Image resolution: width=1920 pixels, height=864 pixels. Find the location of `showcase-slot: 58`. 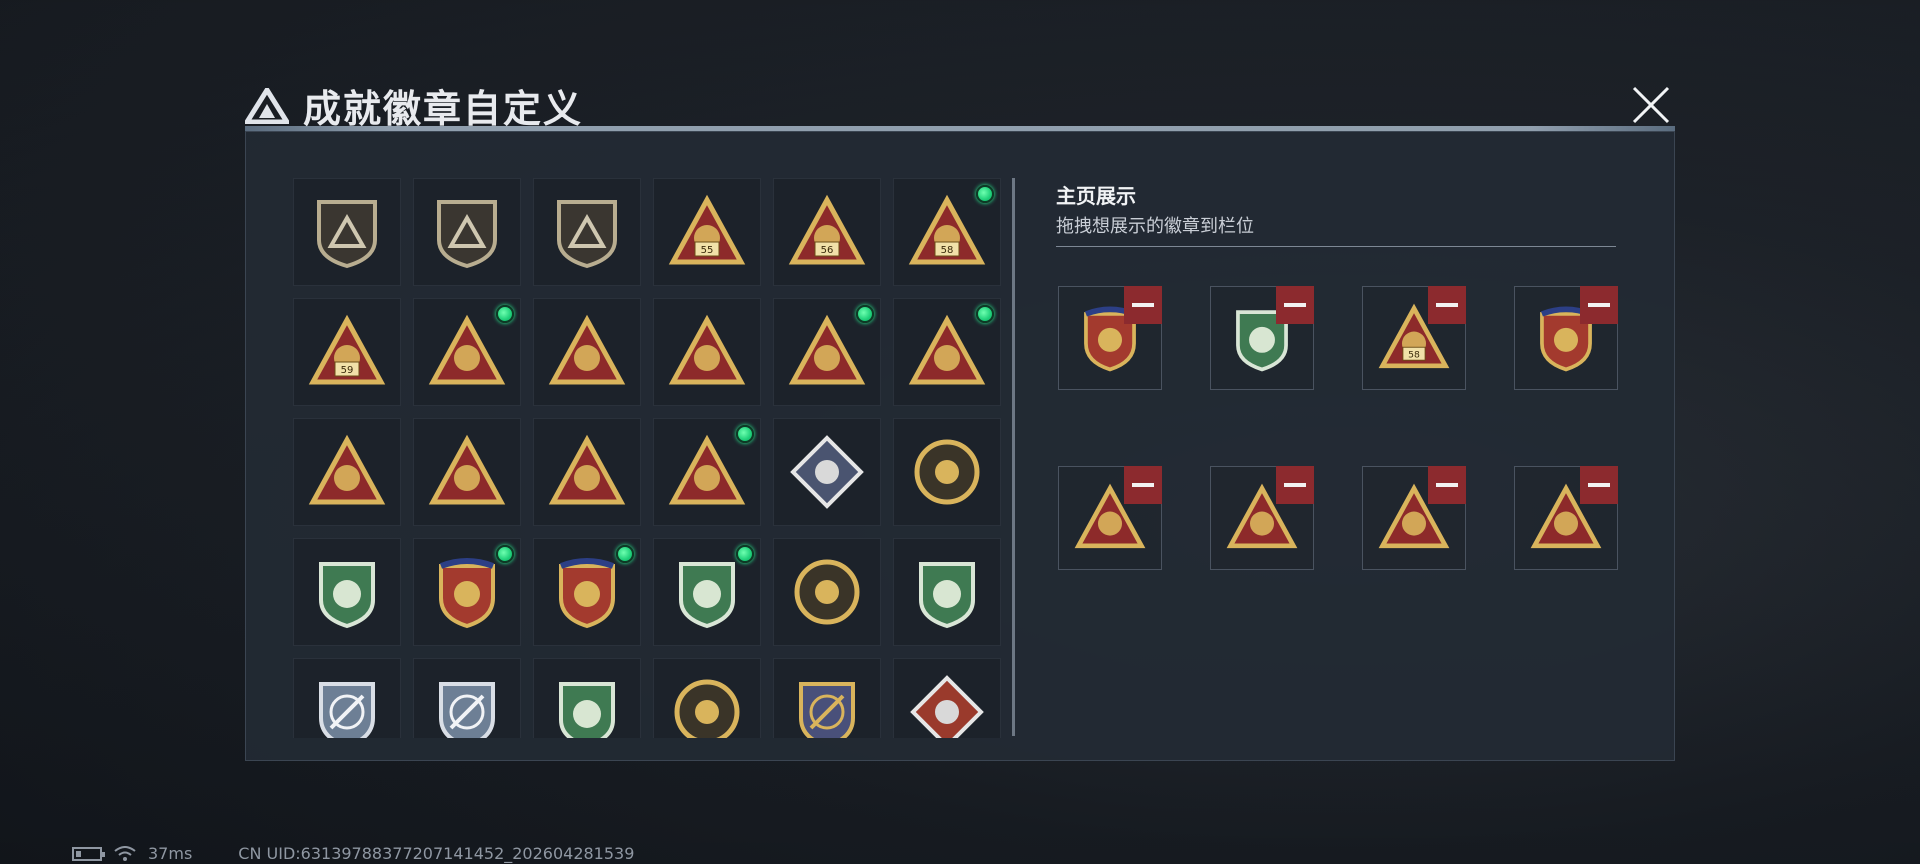

showcase-slot: 58 is located at coordinates (1414, 338).